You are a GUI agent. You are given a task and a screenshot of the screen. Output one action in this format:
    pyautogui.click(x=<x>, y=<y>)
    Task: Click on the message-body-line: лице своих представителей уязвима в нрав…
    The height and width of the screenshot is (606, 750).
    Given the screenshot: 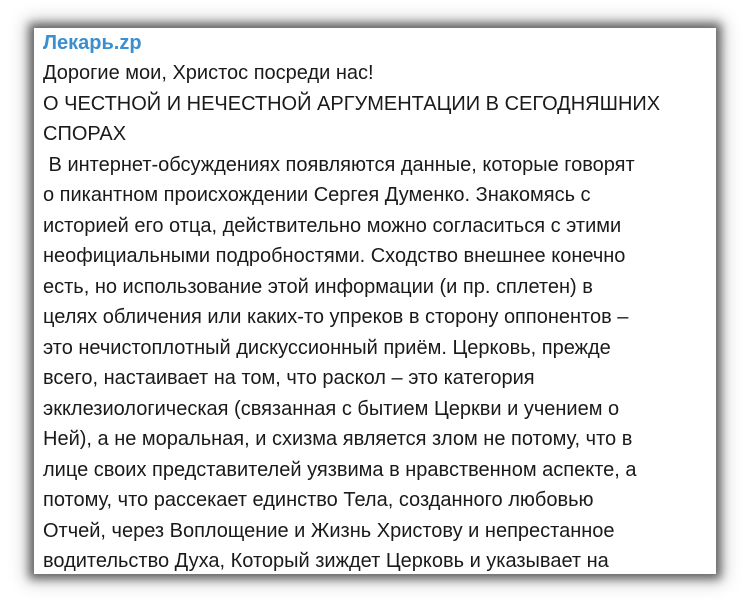 What is the action you would take?
    pyautogui.click(x=340, y=469)
    